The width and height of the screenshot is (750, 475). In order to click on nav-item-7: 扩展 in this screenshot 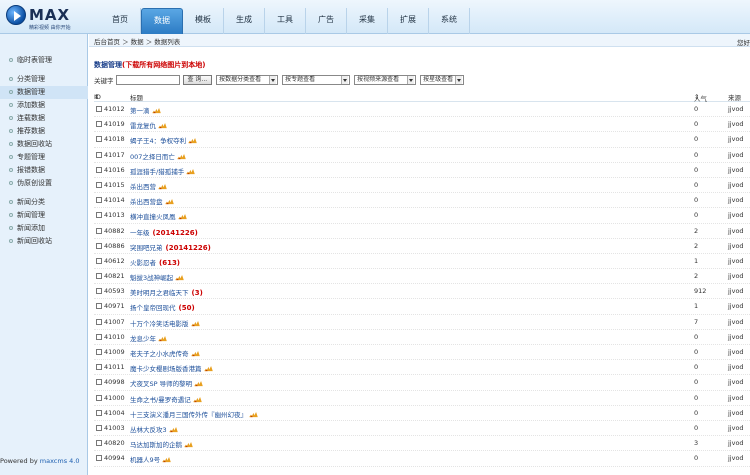, I will do `click(408, 21)`.